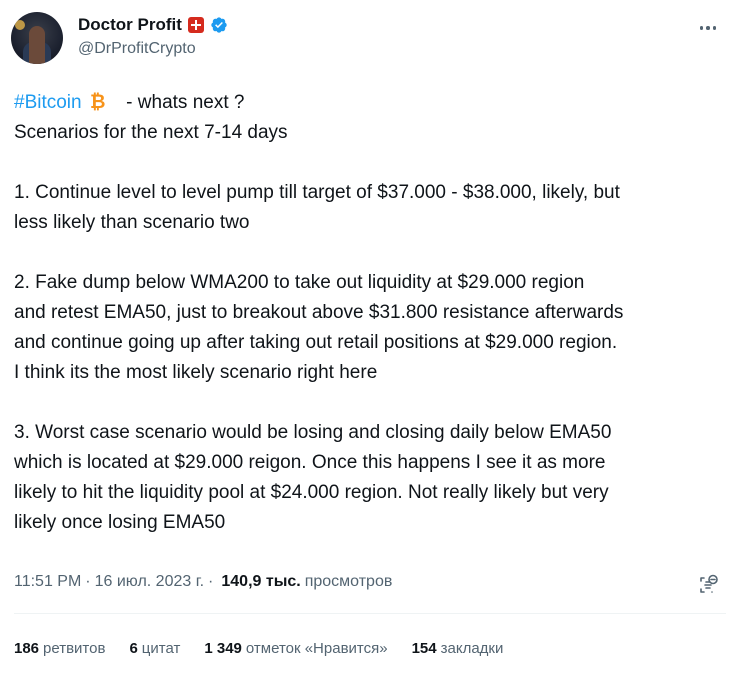  What do you see at coordinates (371, 103) in the screenshot?
I see `tweet-headline: #Bitcoin ₿ - whats next ?` at bounding box center [371, 103].